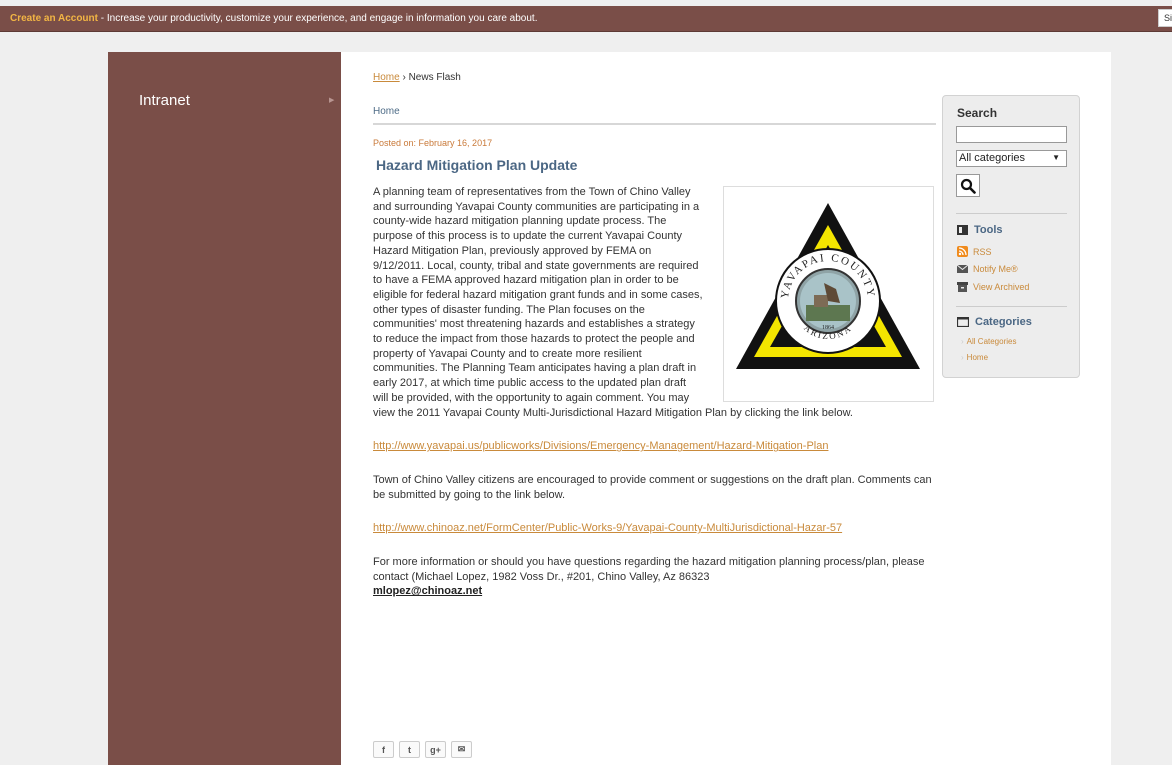  I want to click on tools-heading: Tools, so click(980, 230).